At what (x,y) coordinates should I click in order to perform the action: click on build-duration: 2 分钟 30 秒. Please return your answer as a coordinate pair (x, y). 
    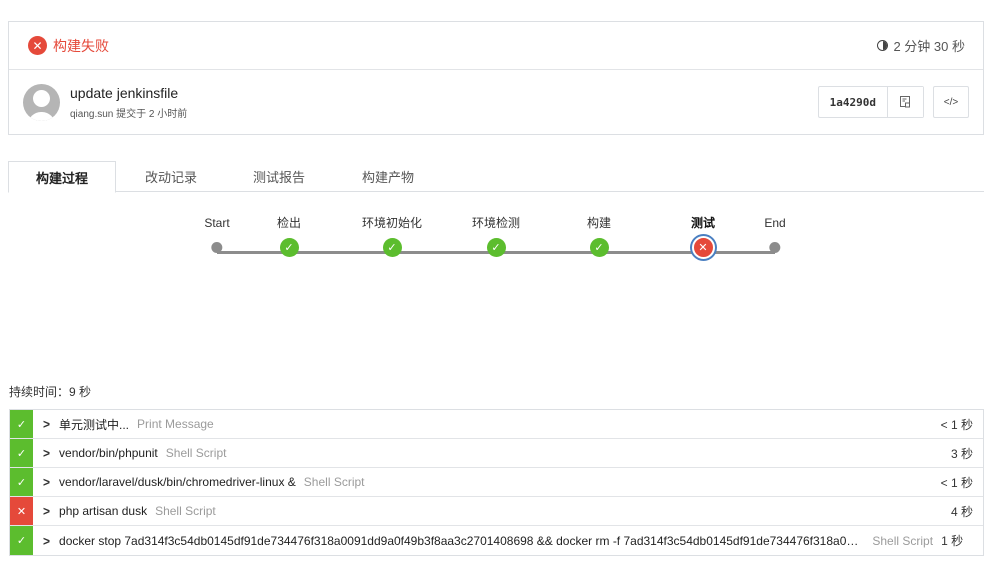
    Looking at the image, I should click on (921, 45).